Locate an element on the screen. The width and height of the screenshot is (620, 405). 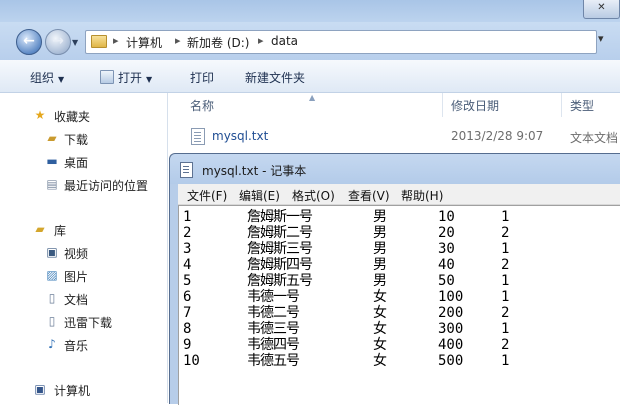
text-line: 7 韦德二号 女 200 2 is located at coordinates (399, 313).